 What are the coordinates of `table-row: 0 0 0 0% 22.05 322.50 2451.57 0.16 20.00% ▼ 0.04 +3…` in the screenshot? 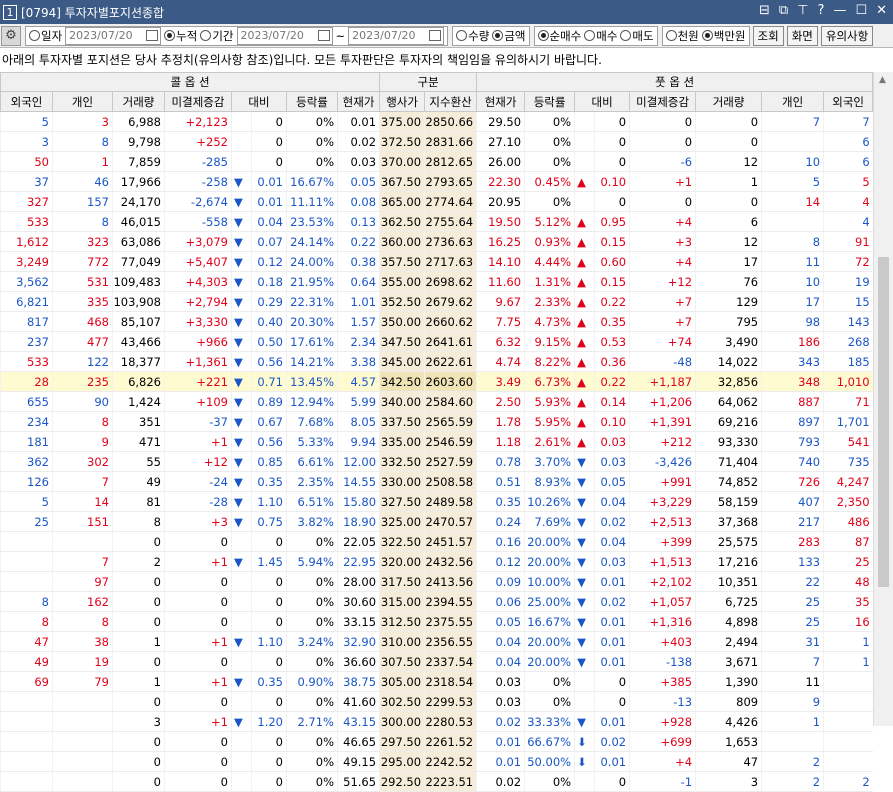 It's located at (436, 541).